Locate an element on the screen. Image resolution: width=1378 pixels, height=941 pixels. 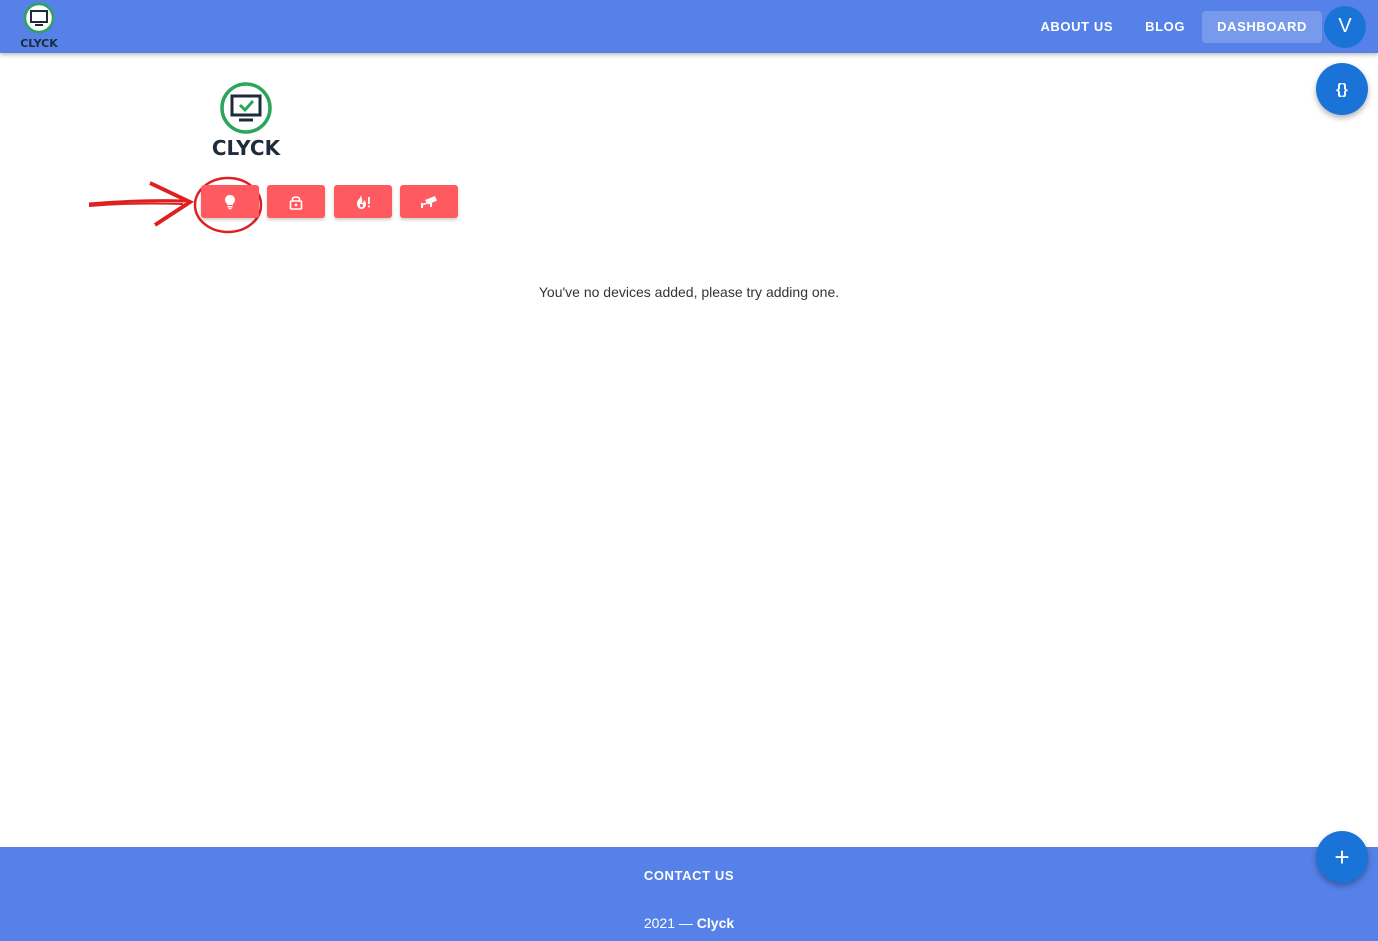
top-nav: ABOUT US BLOG DASHBOARD V is located at coordinates (1194, 26).